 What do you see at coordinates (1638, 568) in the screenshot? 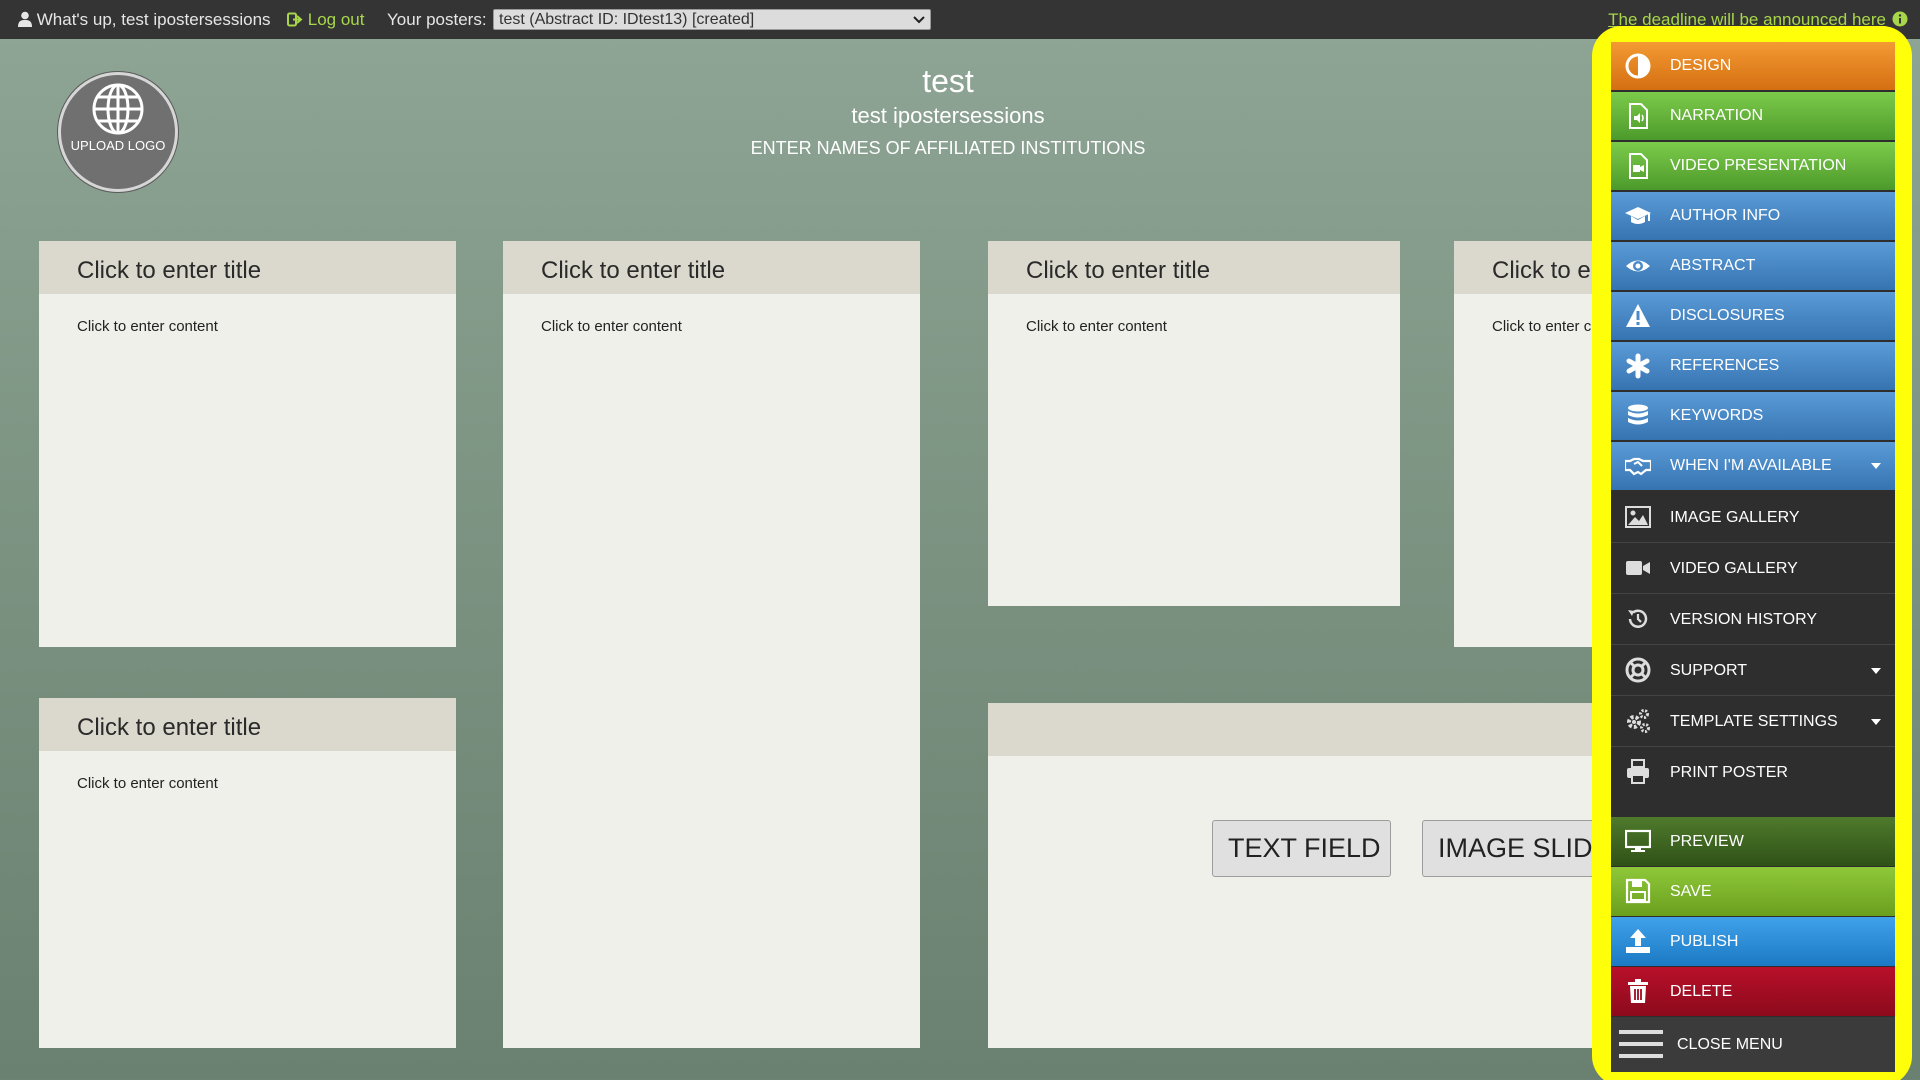
I see `video-camera-icon` at bounding box center [1638, 568].